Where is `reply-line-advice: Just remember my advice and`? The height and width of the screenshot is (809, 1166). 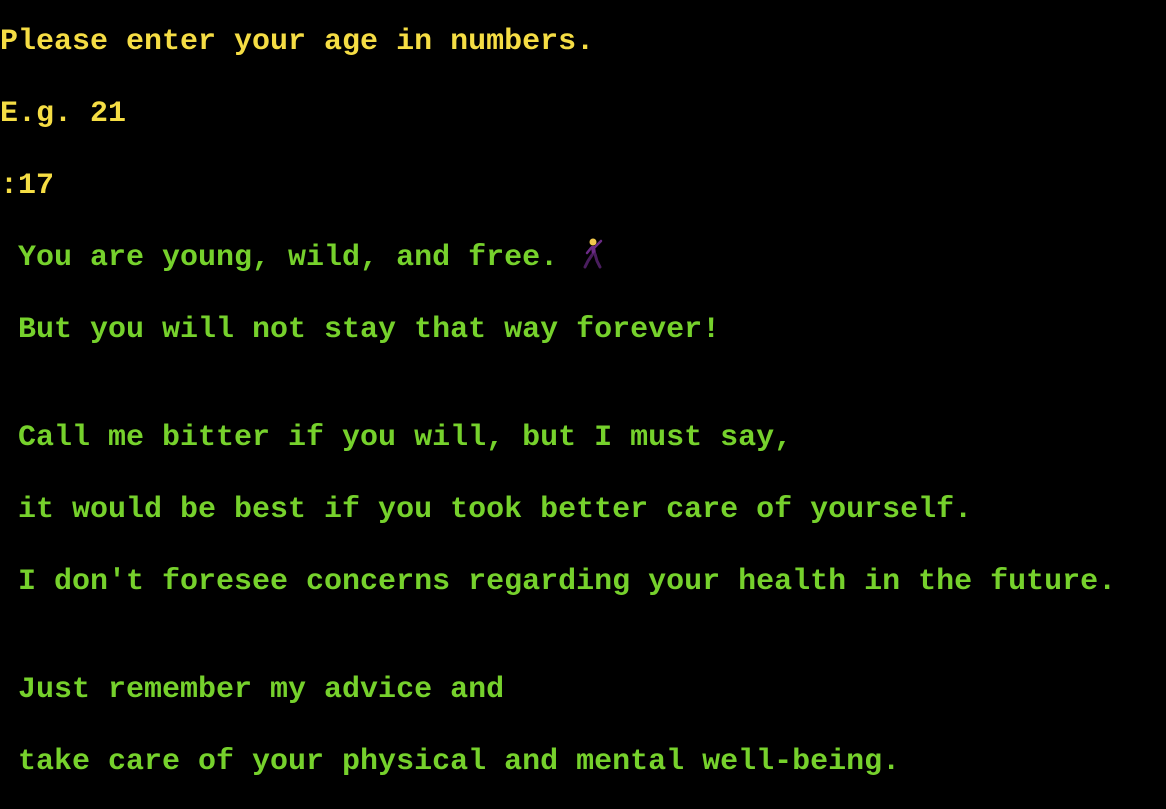 reply-line-advice: Just remember my advice and is located at coordinates (252, 690).